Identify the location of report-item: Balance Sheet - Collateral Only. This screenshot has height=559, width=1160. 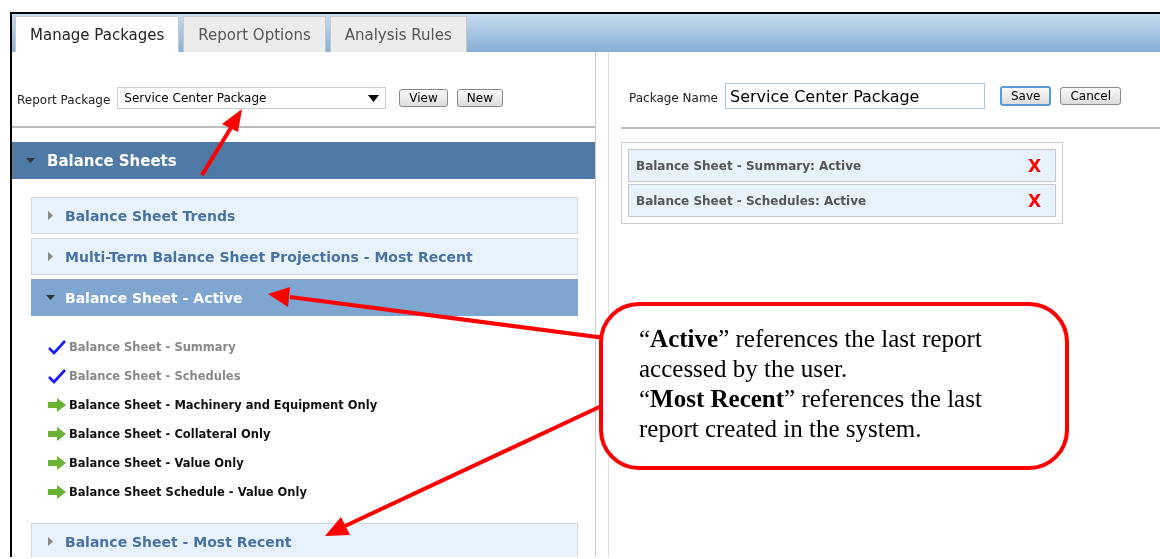
(313, 434).